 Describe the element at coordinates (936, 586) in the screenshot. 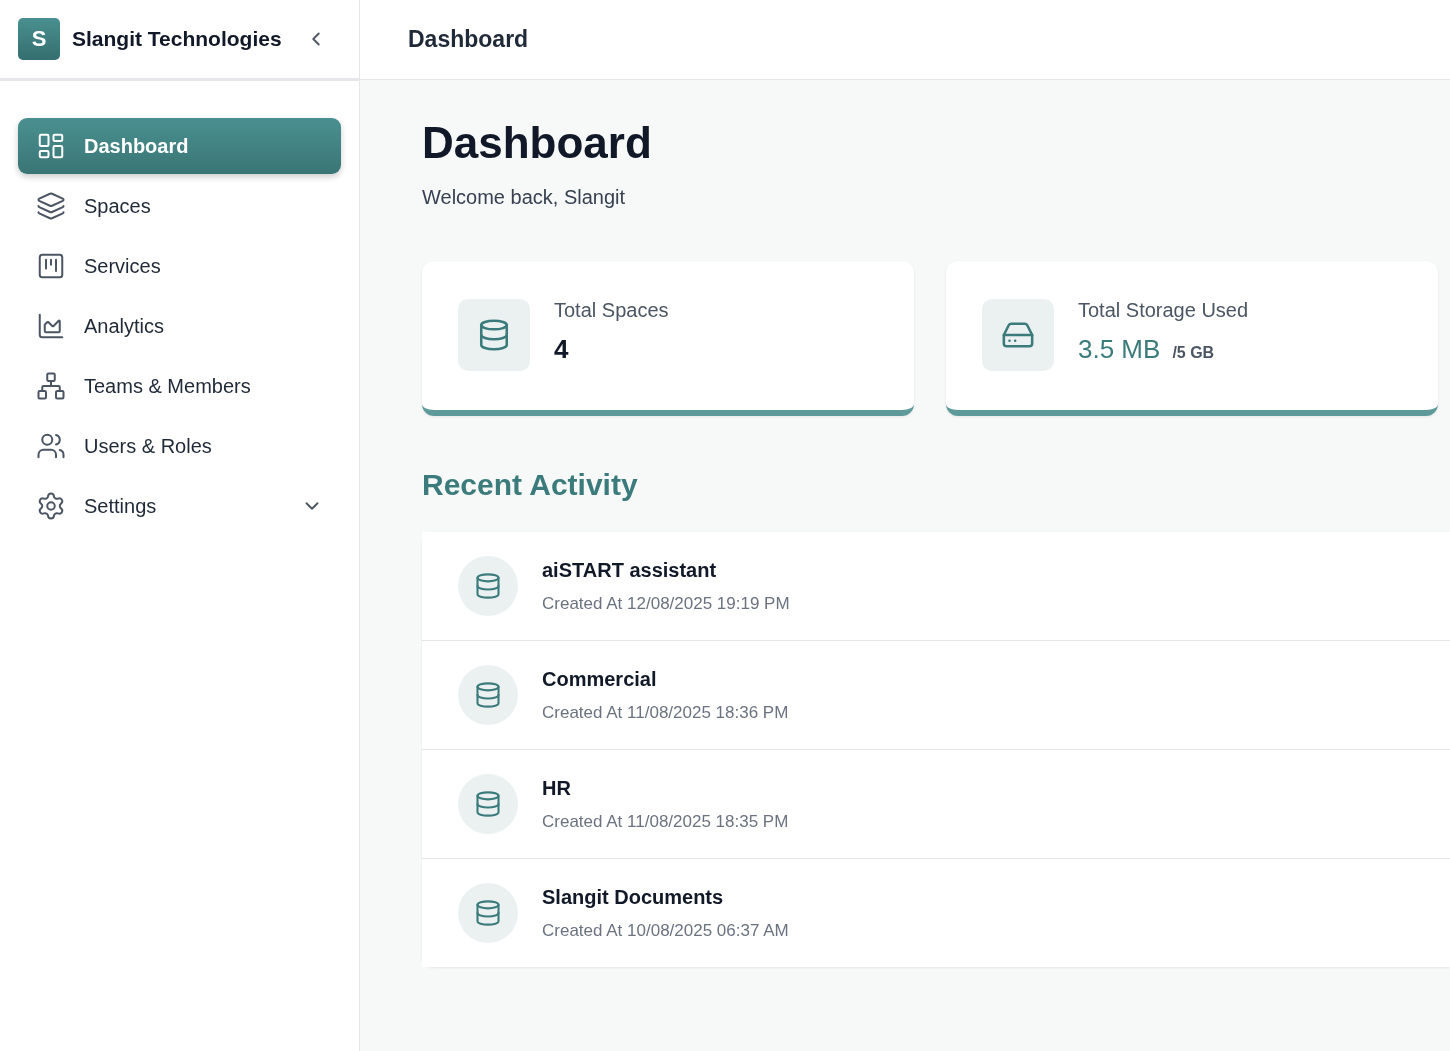

I see `activity-row: aiSTART assistant Created At 12/08/2025 19:19 PM` at that location.